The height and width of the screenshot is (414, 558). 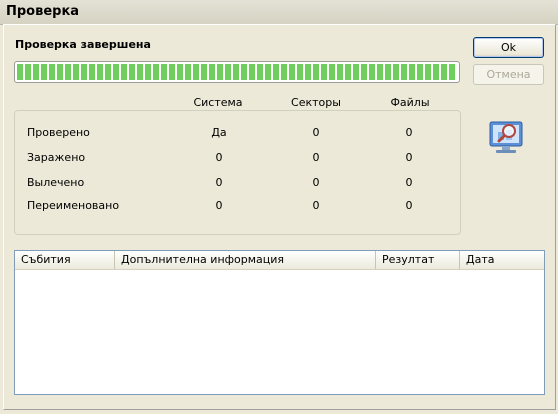 What do you see at coordinates (279, 12) in the screenshot?
I see `title-bar: Проверка` at bounding box center [279, 12].